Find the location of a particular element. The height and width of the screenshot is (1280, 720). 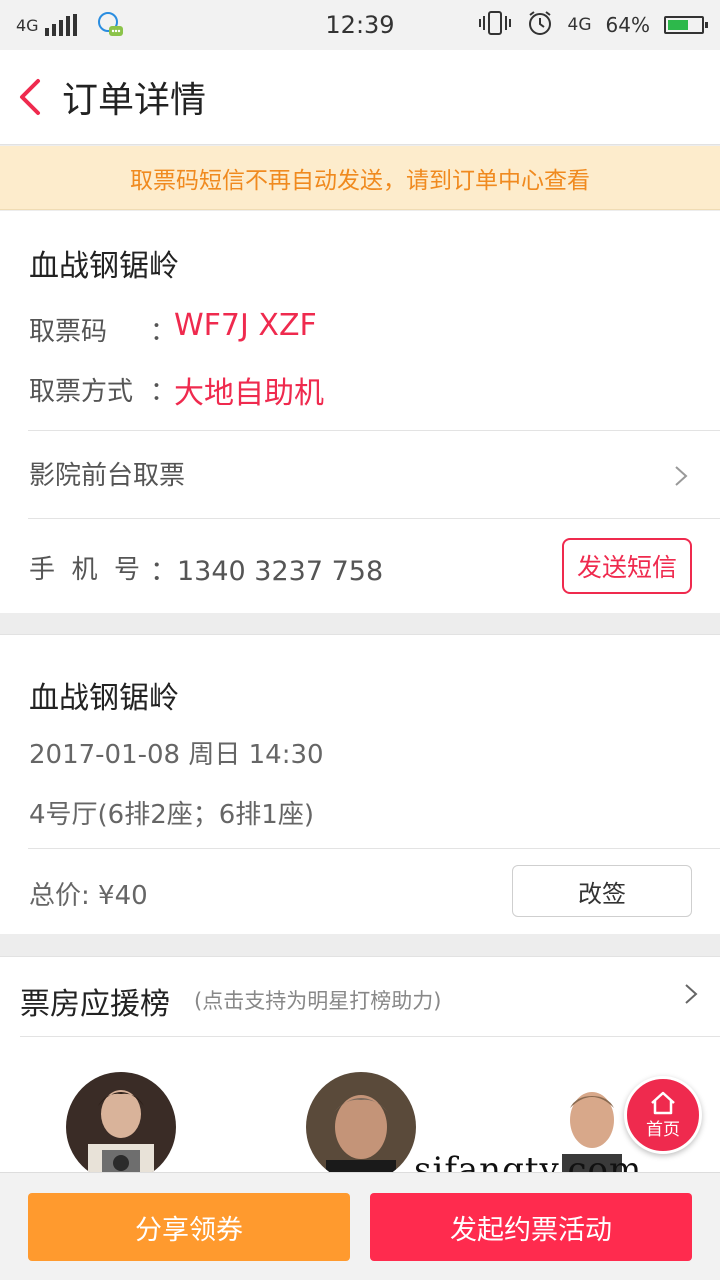

network-type-2: 4G is located at coordinates (579, 25).